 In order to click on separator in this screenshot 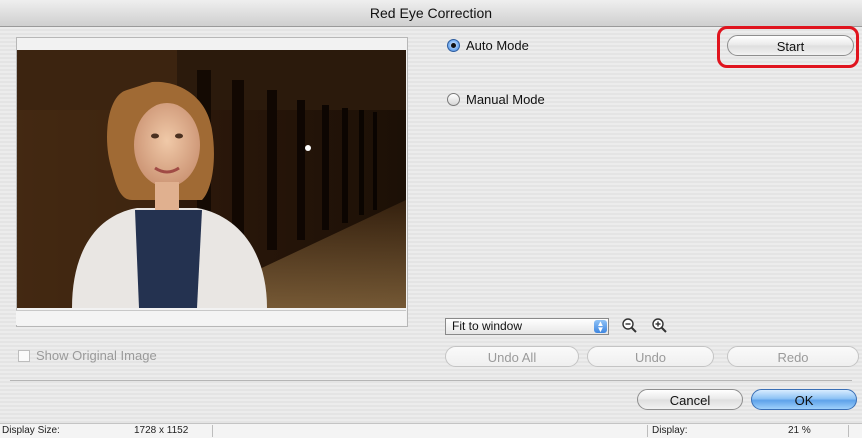, I will do `click(431, 380)`.